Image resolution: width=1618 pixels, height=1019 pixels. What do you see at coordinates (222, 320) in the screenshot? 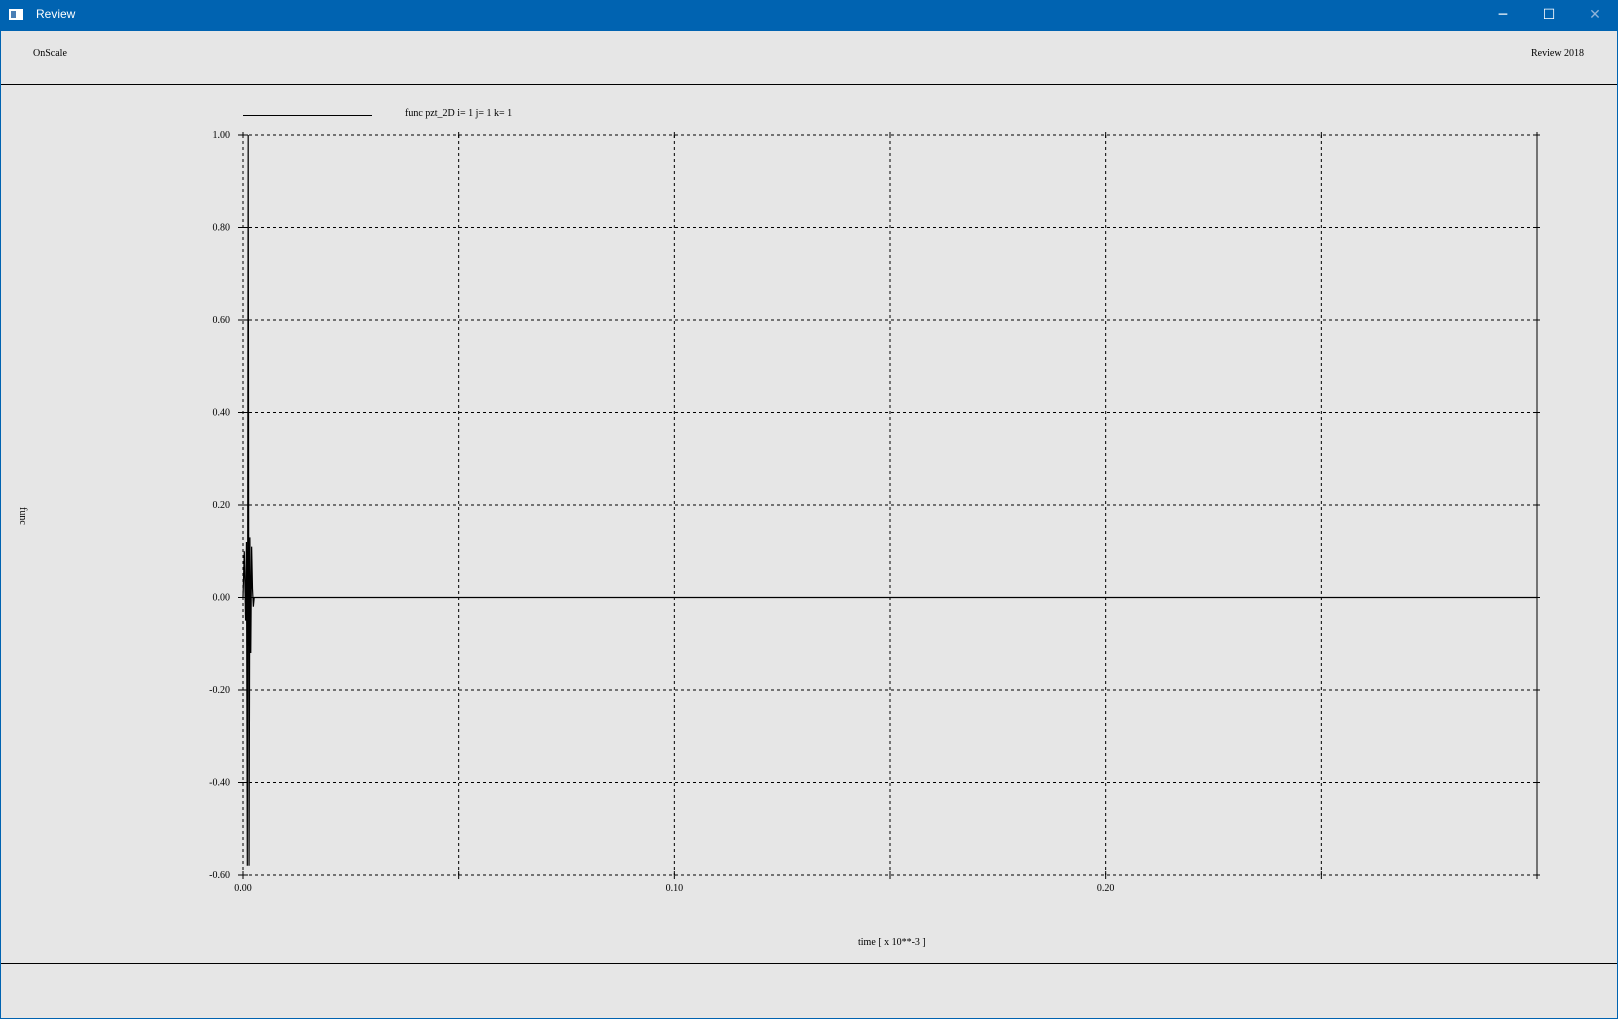
I see `y-tick-label: 0.60` at bounding box center [222, 320].